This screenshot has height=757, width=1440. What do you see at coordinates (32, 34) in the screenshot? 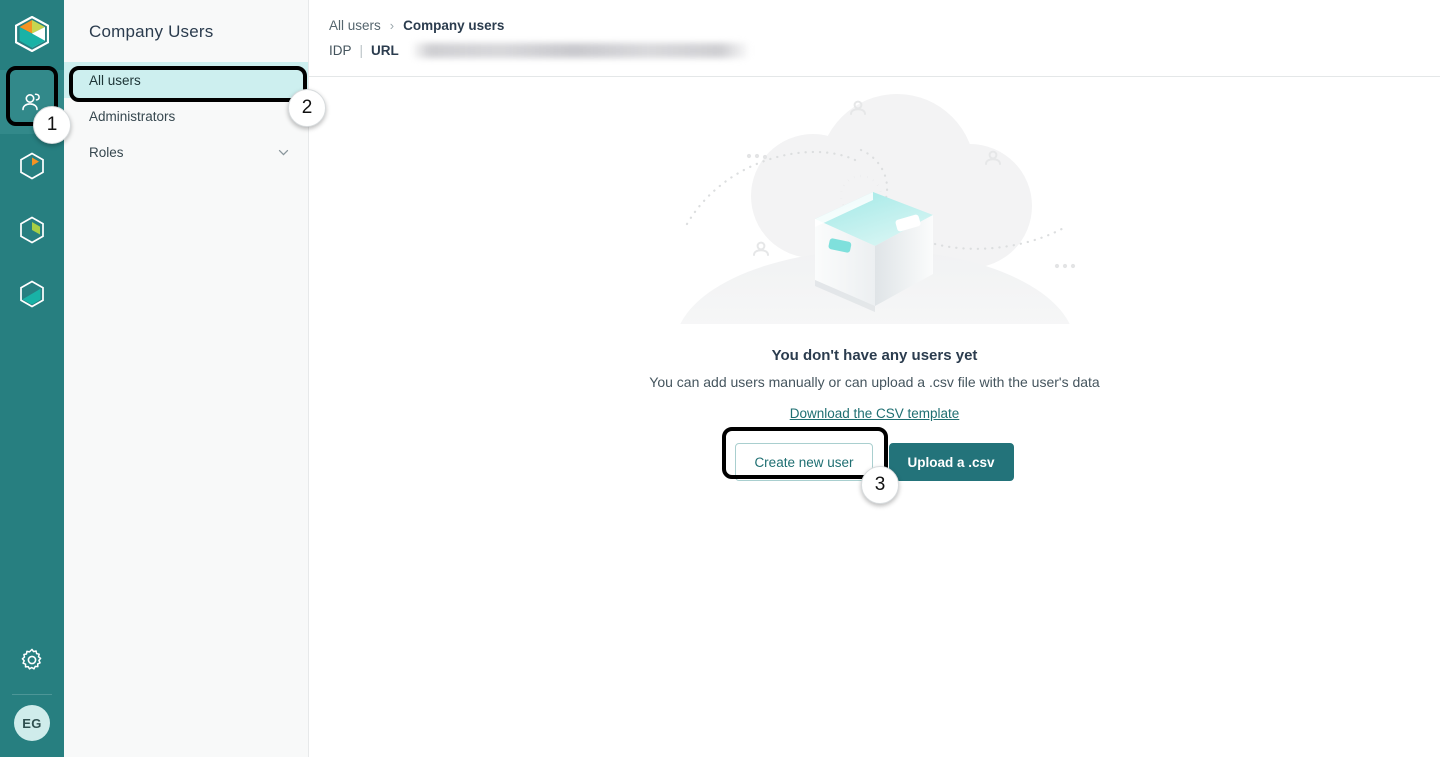
I see `cube-logo-icon` at bounding box center [32, 34].